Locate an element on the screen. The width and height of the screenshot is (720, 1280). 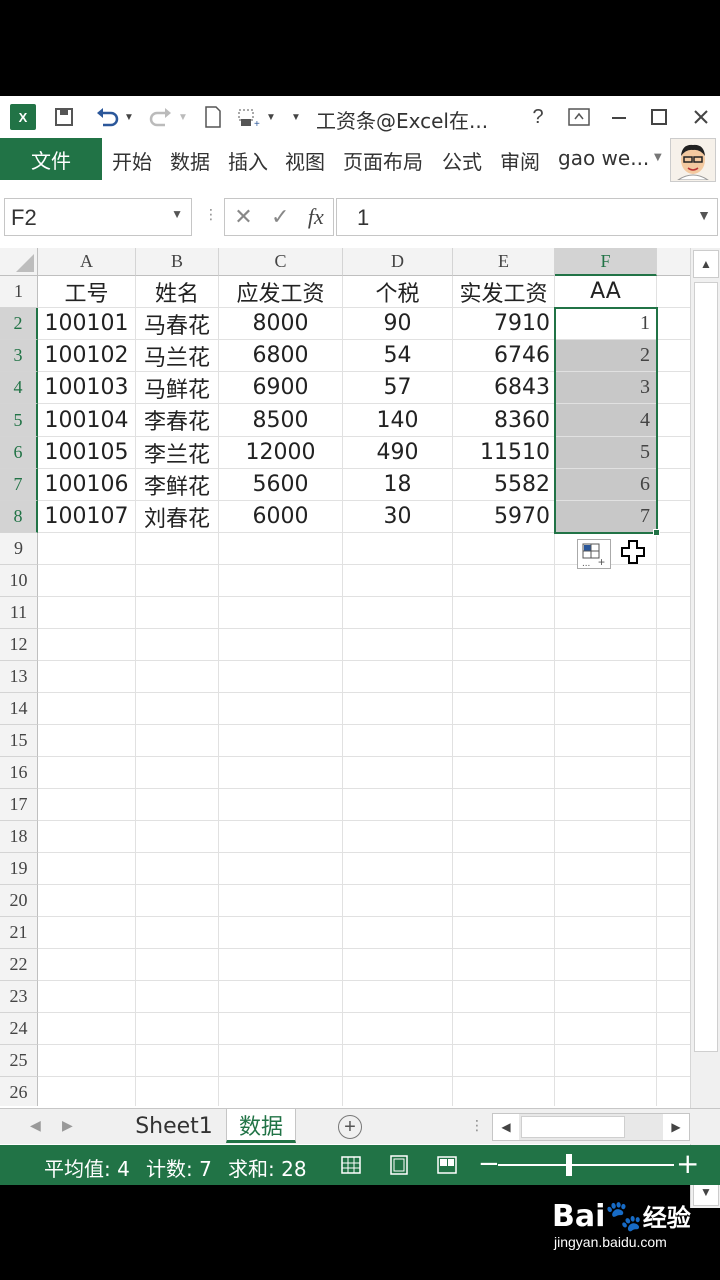
horizontal-scrollbar: ◀ ▶ is located at coordinates (591, 1127).